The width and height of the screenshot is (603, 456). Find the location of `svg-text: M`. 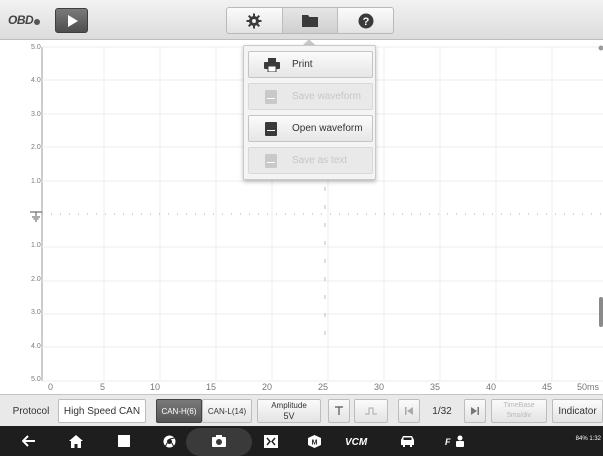

svg-text: M is located at coordinates (314, 442).